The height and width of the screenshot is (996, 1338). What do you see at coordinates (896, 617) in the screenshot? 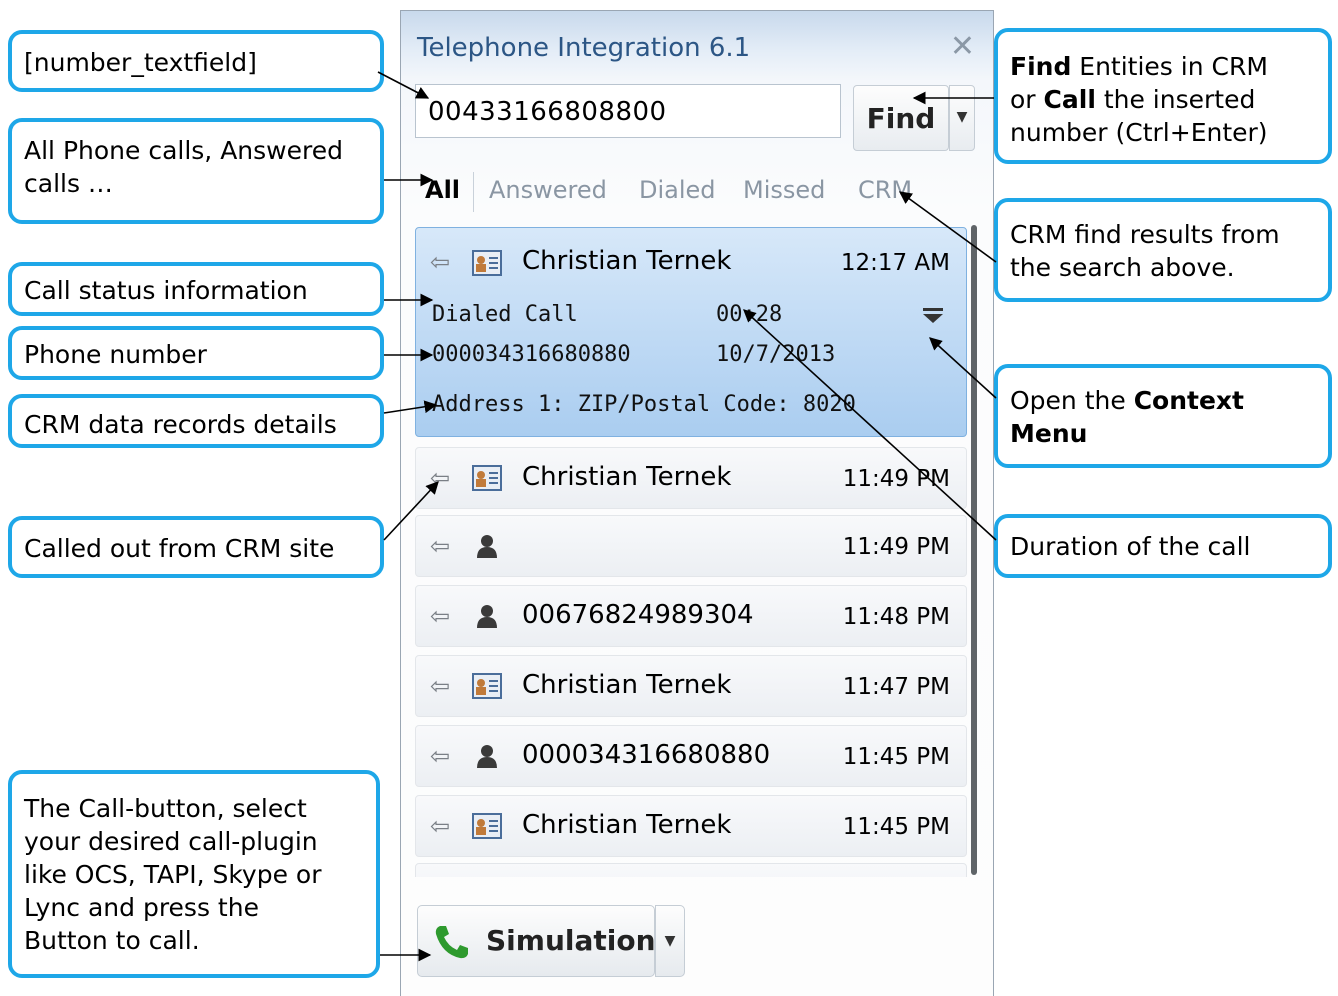
I see `call-time: 11:48 PM` at bounding box center [896, 617].